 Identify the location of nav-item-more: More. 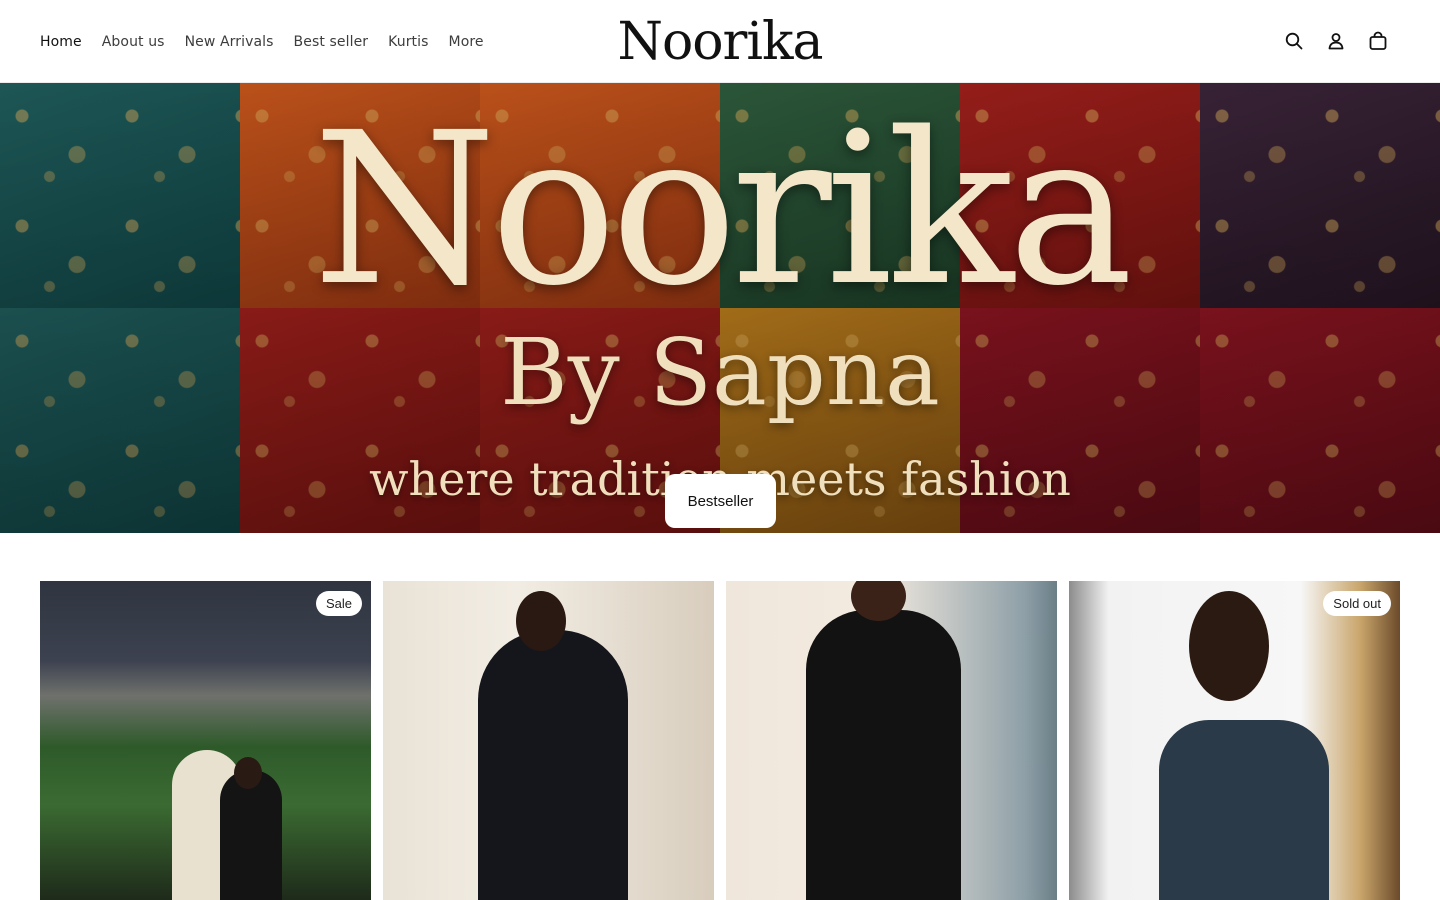
(466, 42).